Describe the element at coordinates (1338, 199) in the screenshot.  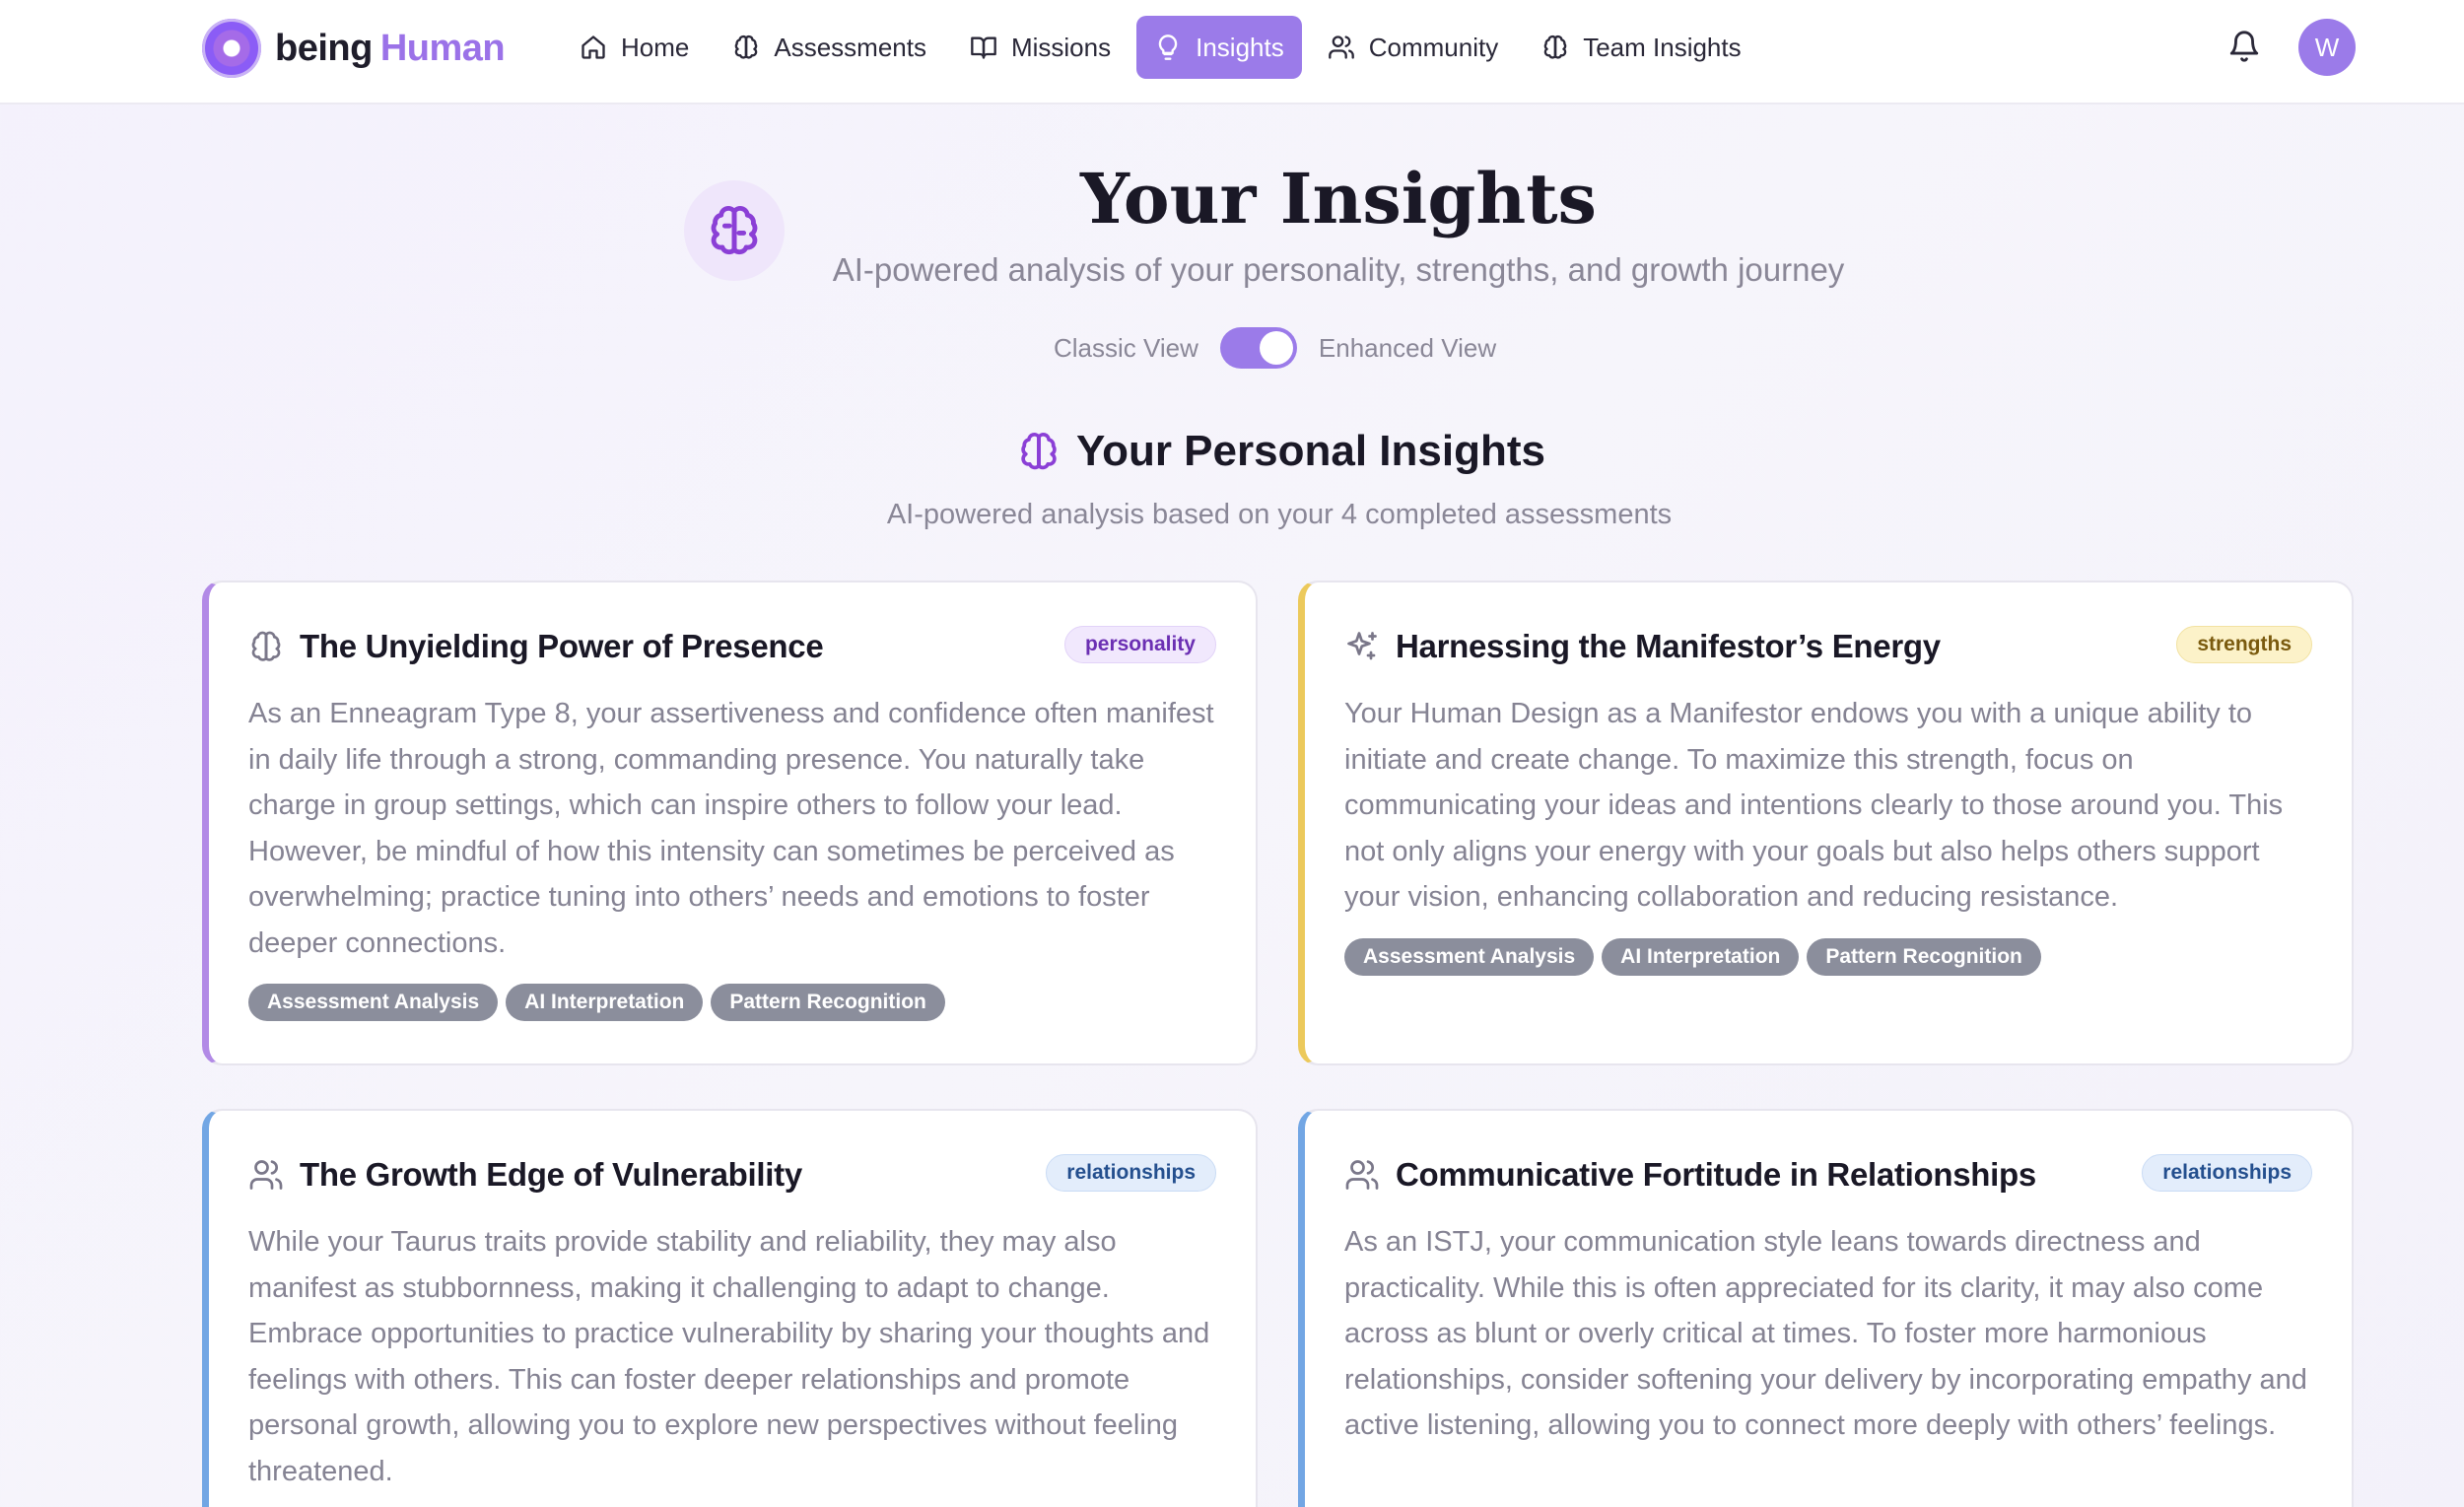
I see `page-title: Your Insights` at that location.